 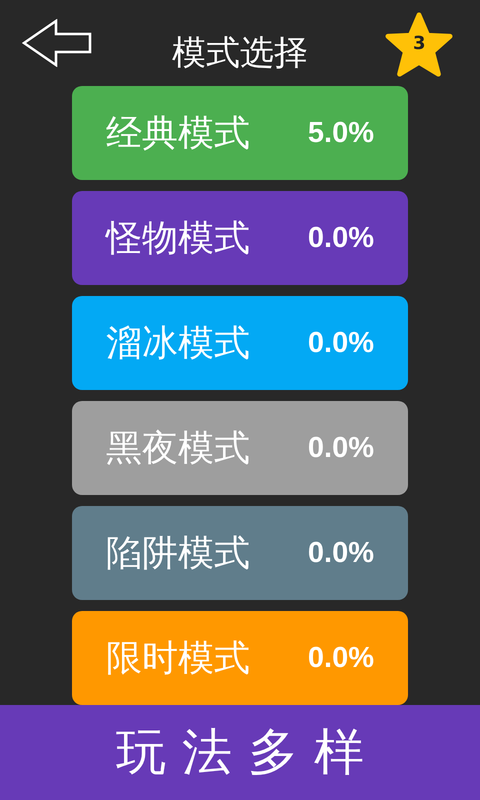 I want to click on mode-button: 溜冰模式 0.0%, so click(x=240, y=343).